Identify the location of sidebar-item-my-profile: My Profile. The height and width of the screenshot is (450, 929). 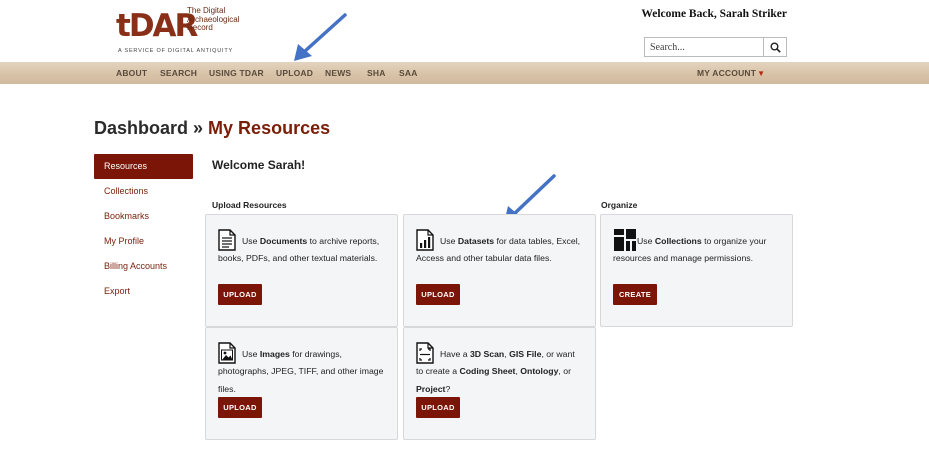
(143, 241).